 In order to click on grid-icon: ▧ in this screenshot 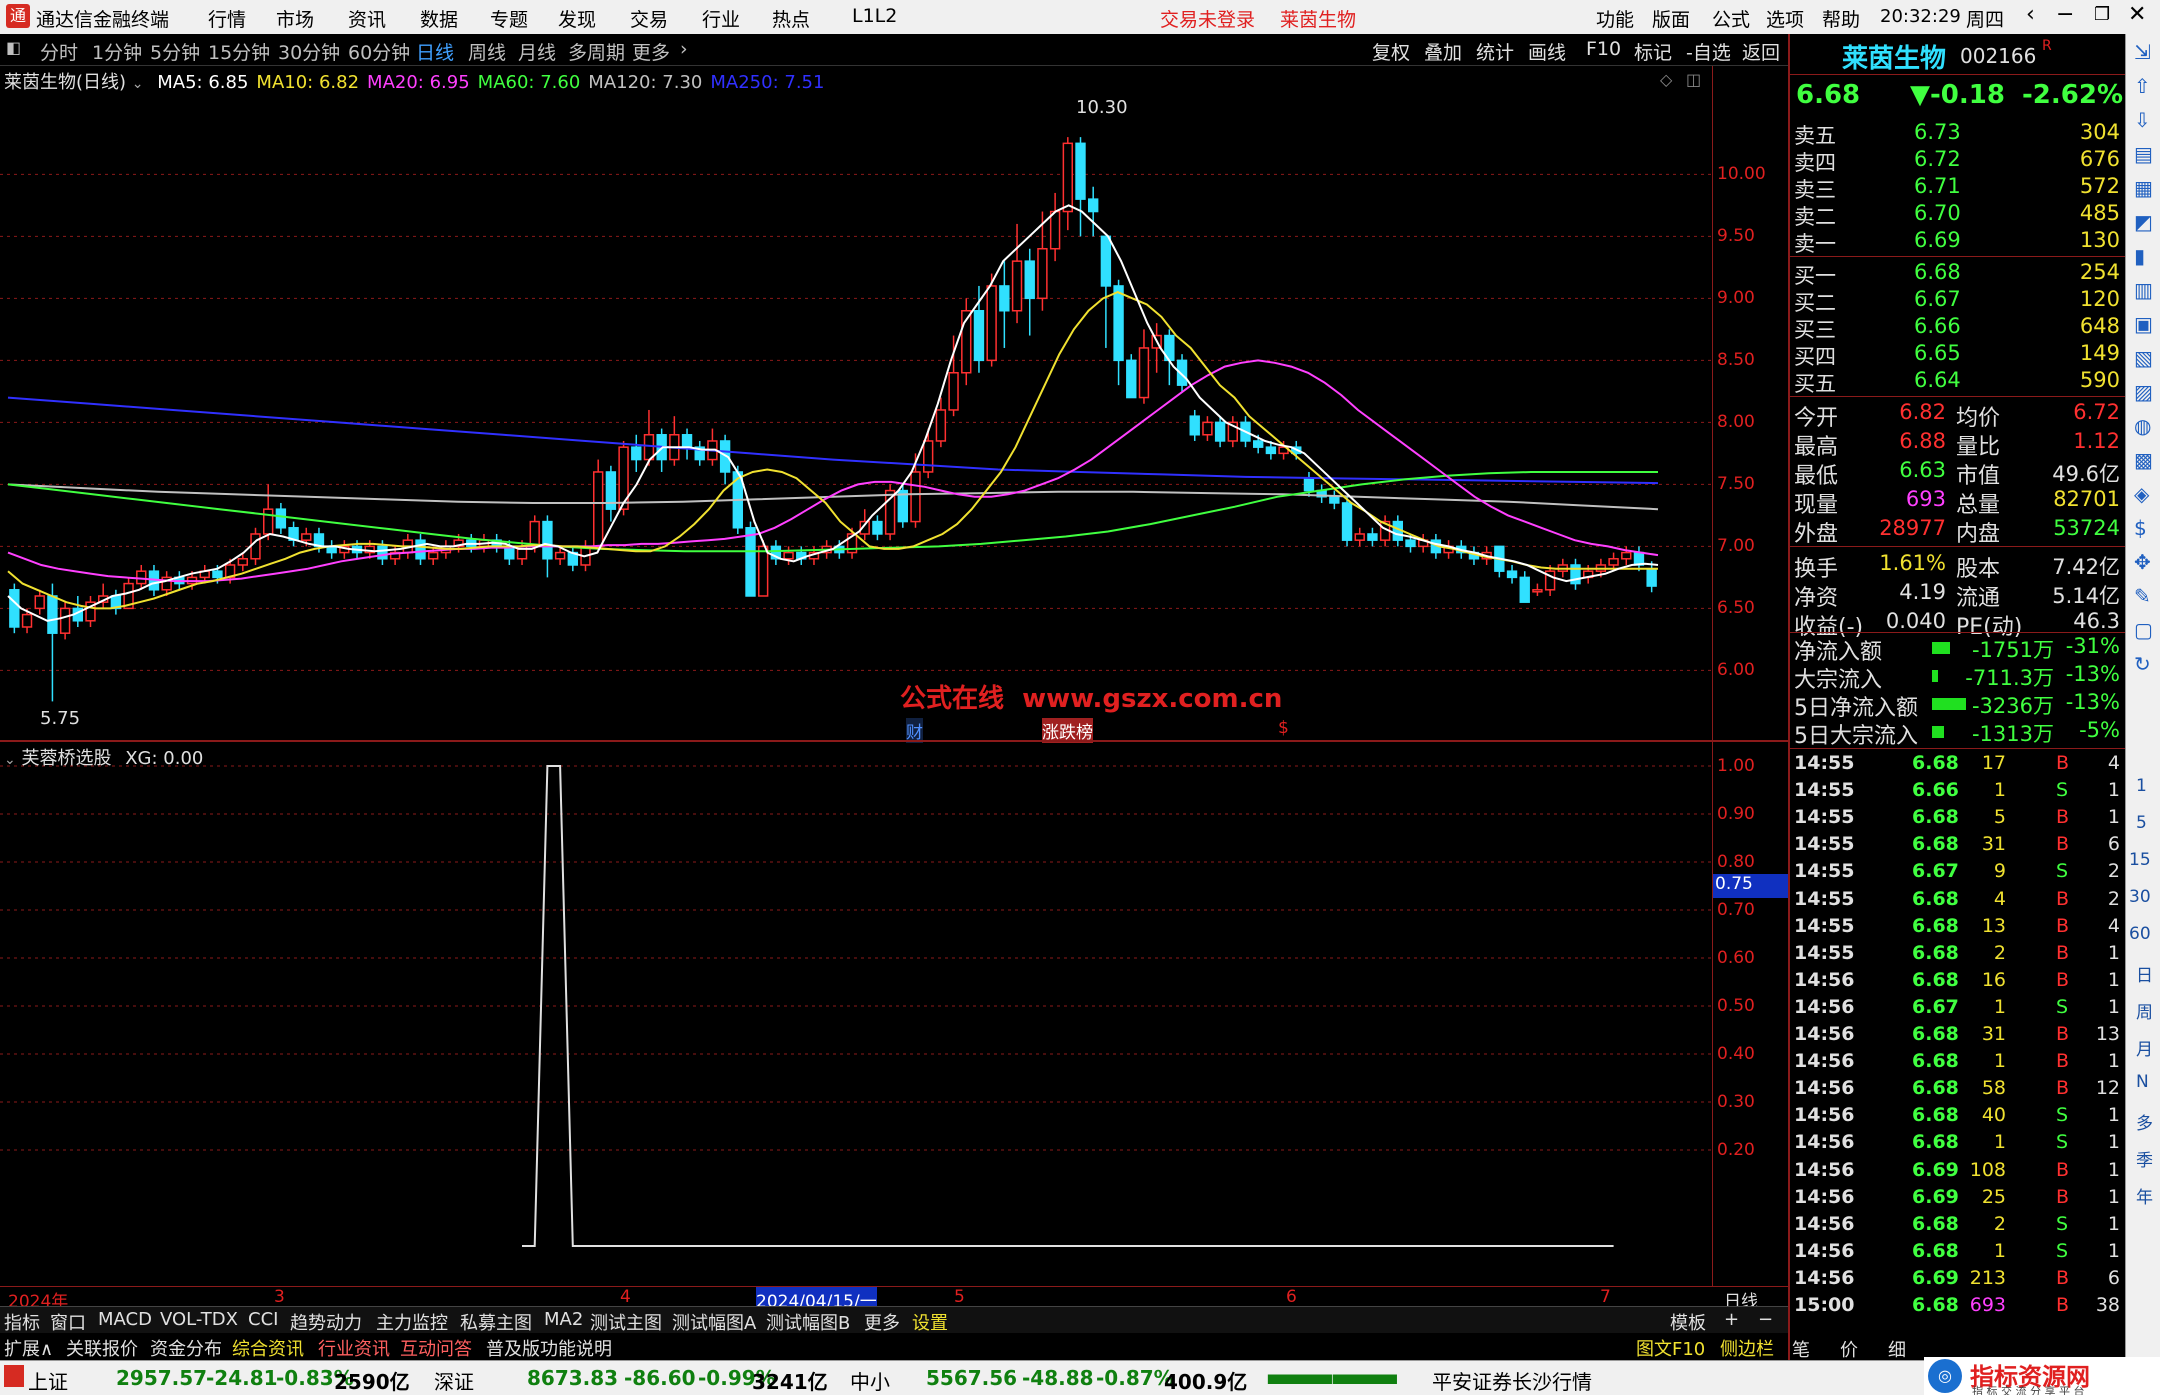, I will do `click(2143, 358)`.